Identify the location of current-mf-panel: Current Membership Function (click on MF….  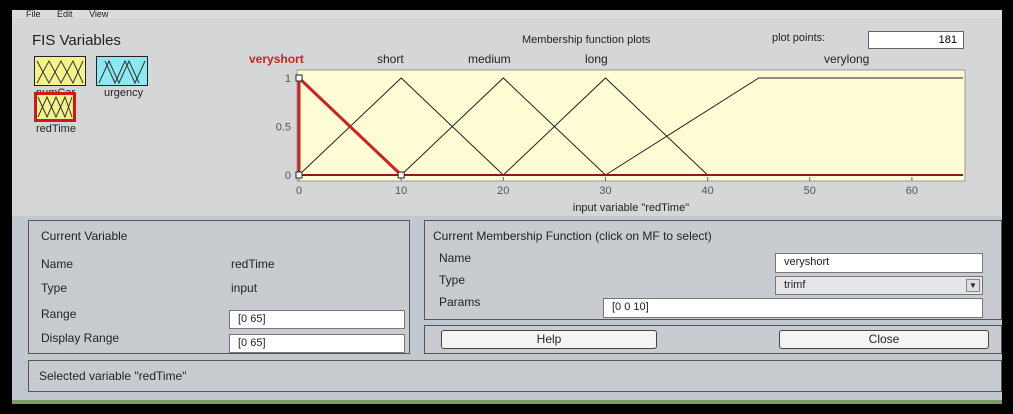
(713, 270).